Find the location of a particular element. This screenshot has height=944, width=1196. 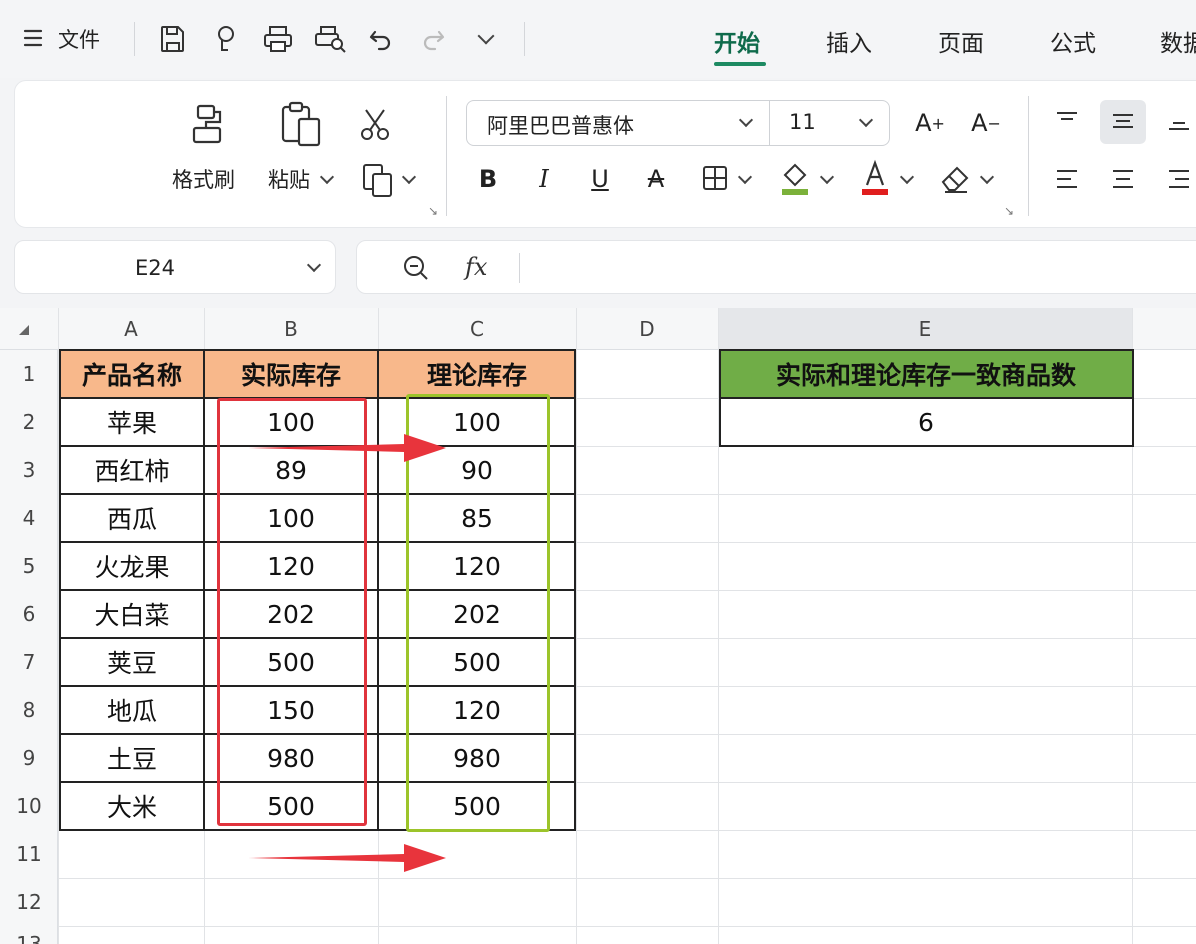

tab-data: 数据 is located at coordinates (1178, 41).